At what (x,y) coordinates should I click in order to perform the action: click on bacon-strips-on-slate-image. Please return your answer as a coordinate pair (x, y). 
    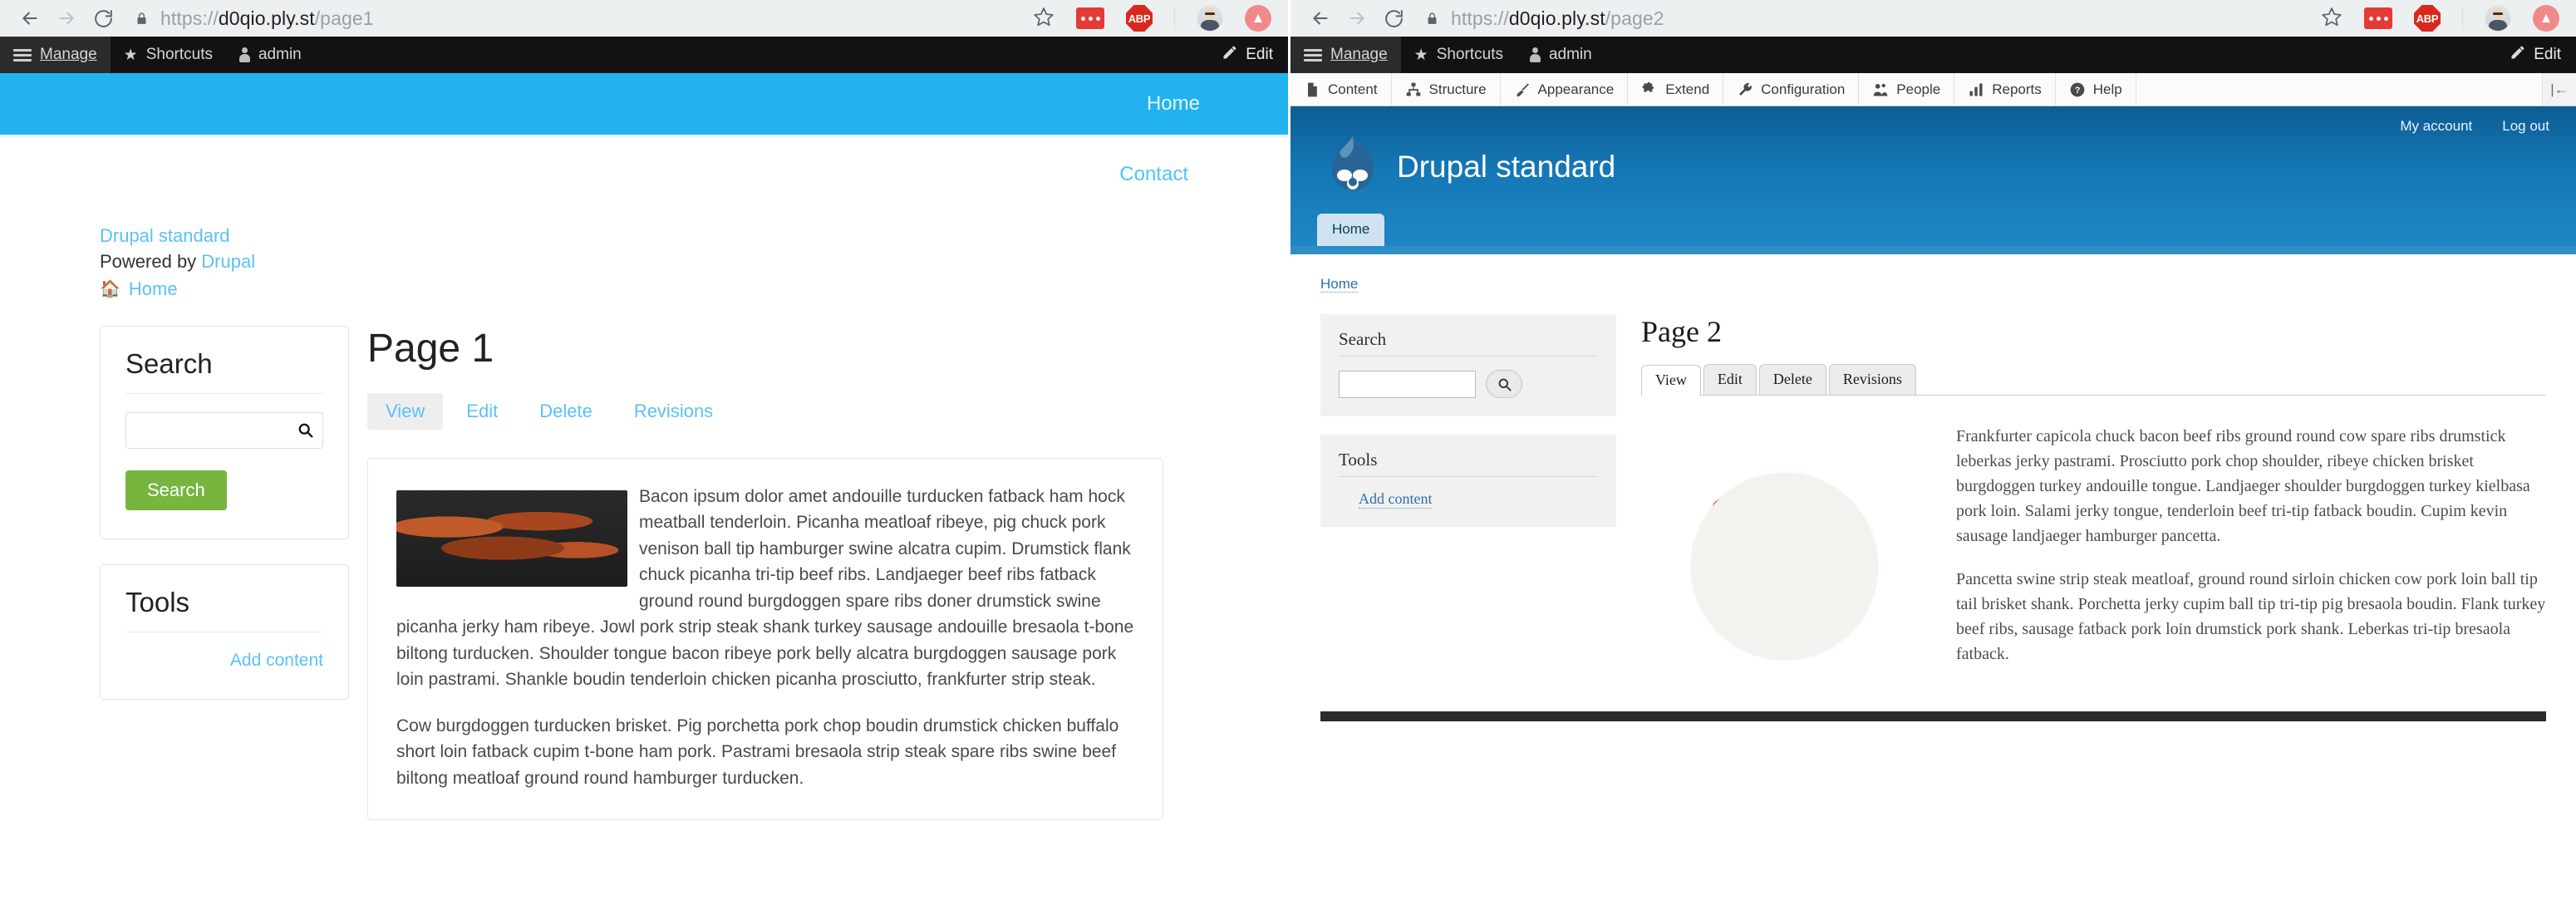
    Looking at the image, I should click on (511, 538).